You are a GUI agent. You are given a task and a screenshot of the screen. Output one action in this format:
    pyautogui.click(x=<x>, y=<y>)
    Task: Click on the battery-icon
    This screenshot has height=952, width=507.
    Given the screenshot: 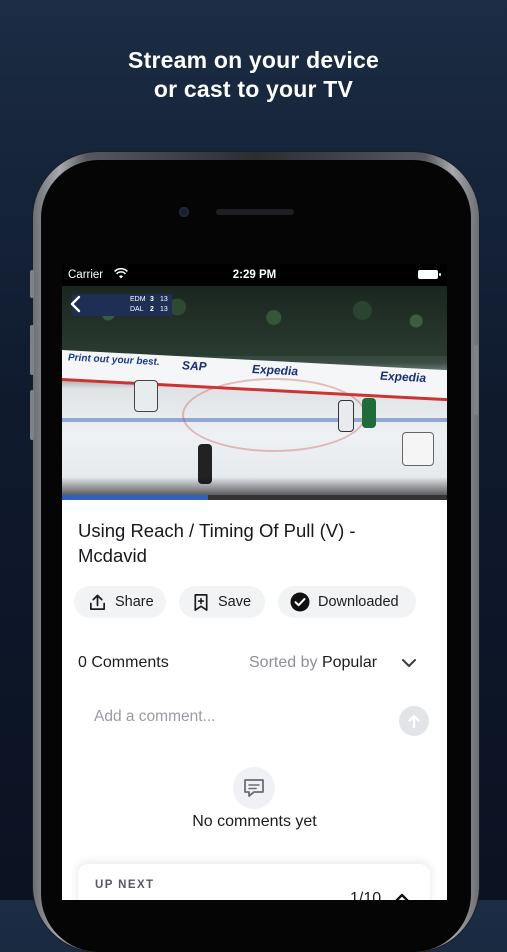 What is the action you would take?
    pyautogui.click(x=429, y=274)
    